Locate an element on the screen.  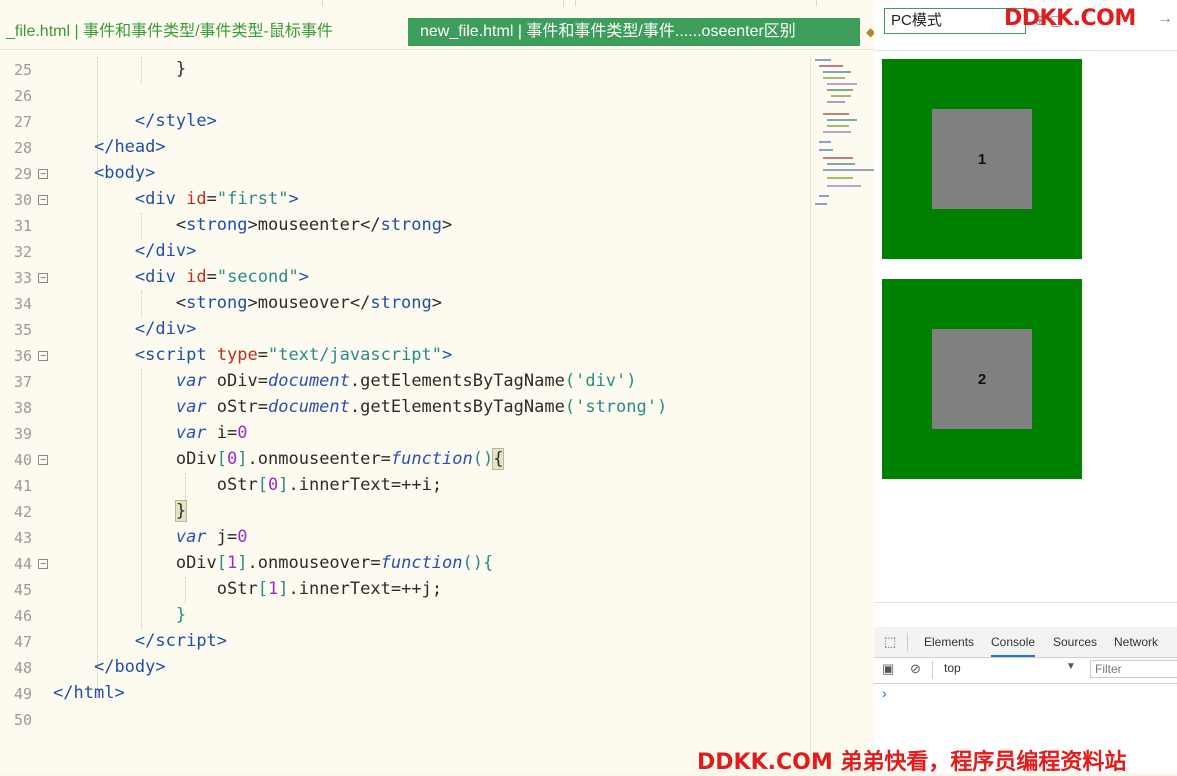
counter-box-2: 2 is located at coordinates (982, 379).